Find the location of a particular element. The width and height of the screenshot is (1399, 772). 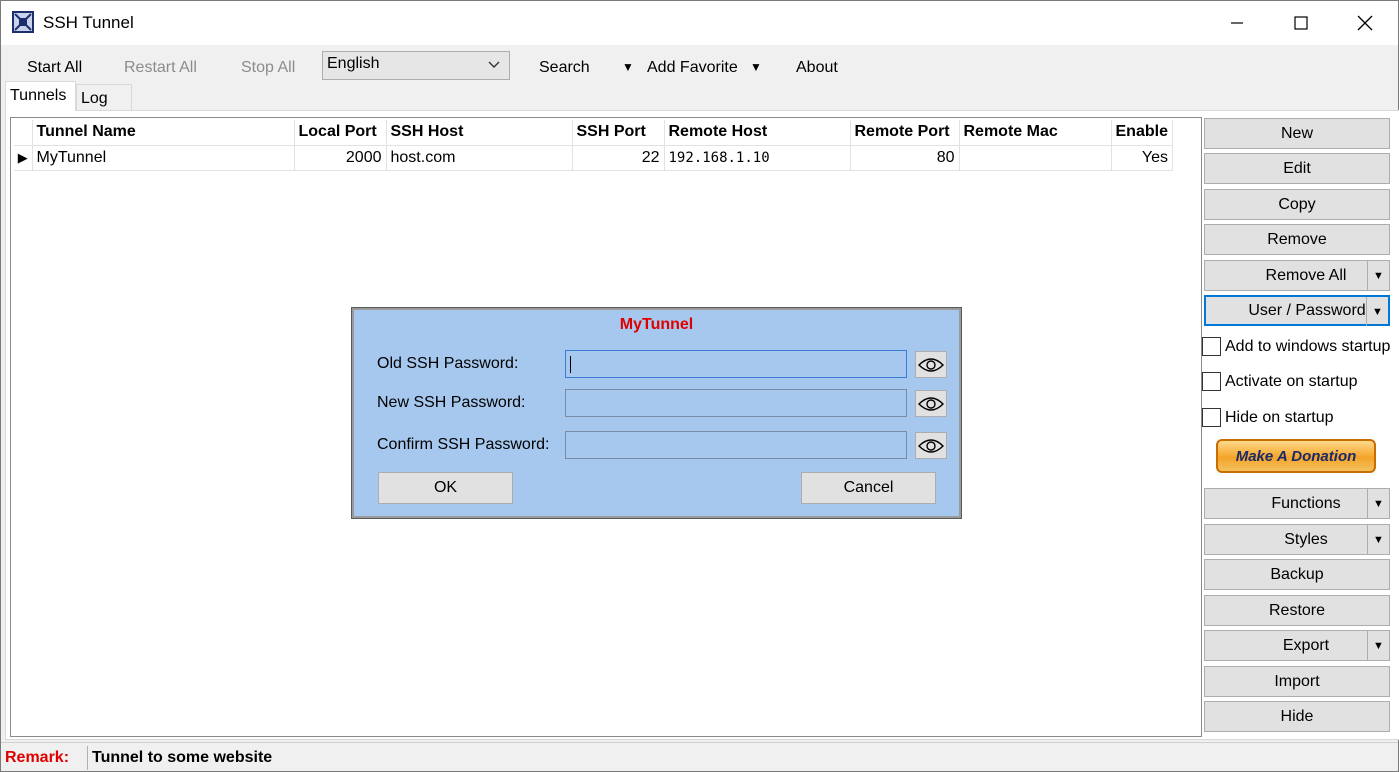

styles-label: Styles is located at coordinates (1306, 539).